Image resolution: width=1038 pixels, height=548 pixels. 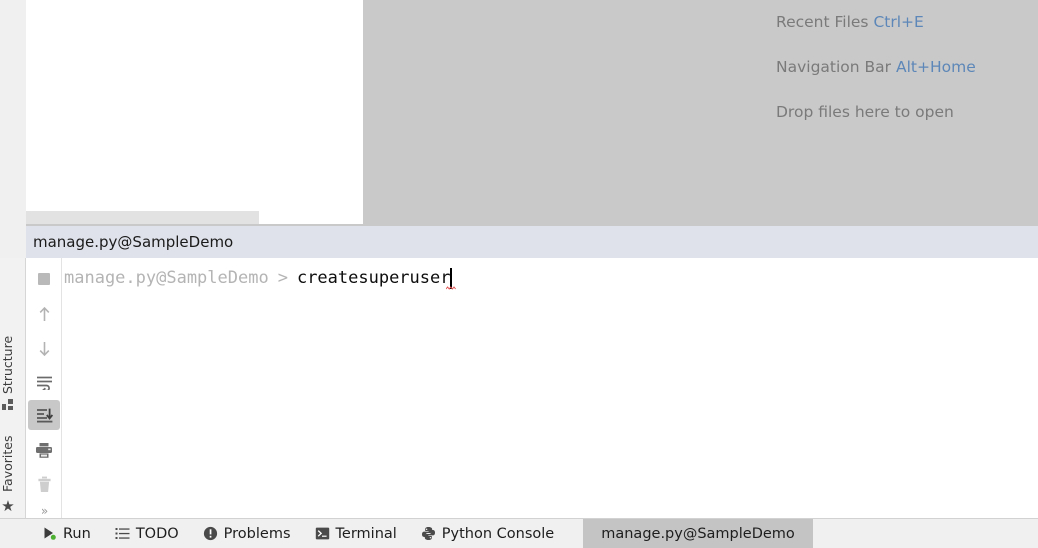 What do you see at coordinates (13, 113) in the screenshot?
I see `editor-left-gutter` at bounding box center [13, 113].